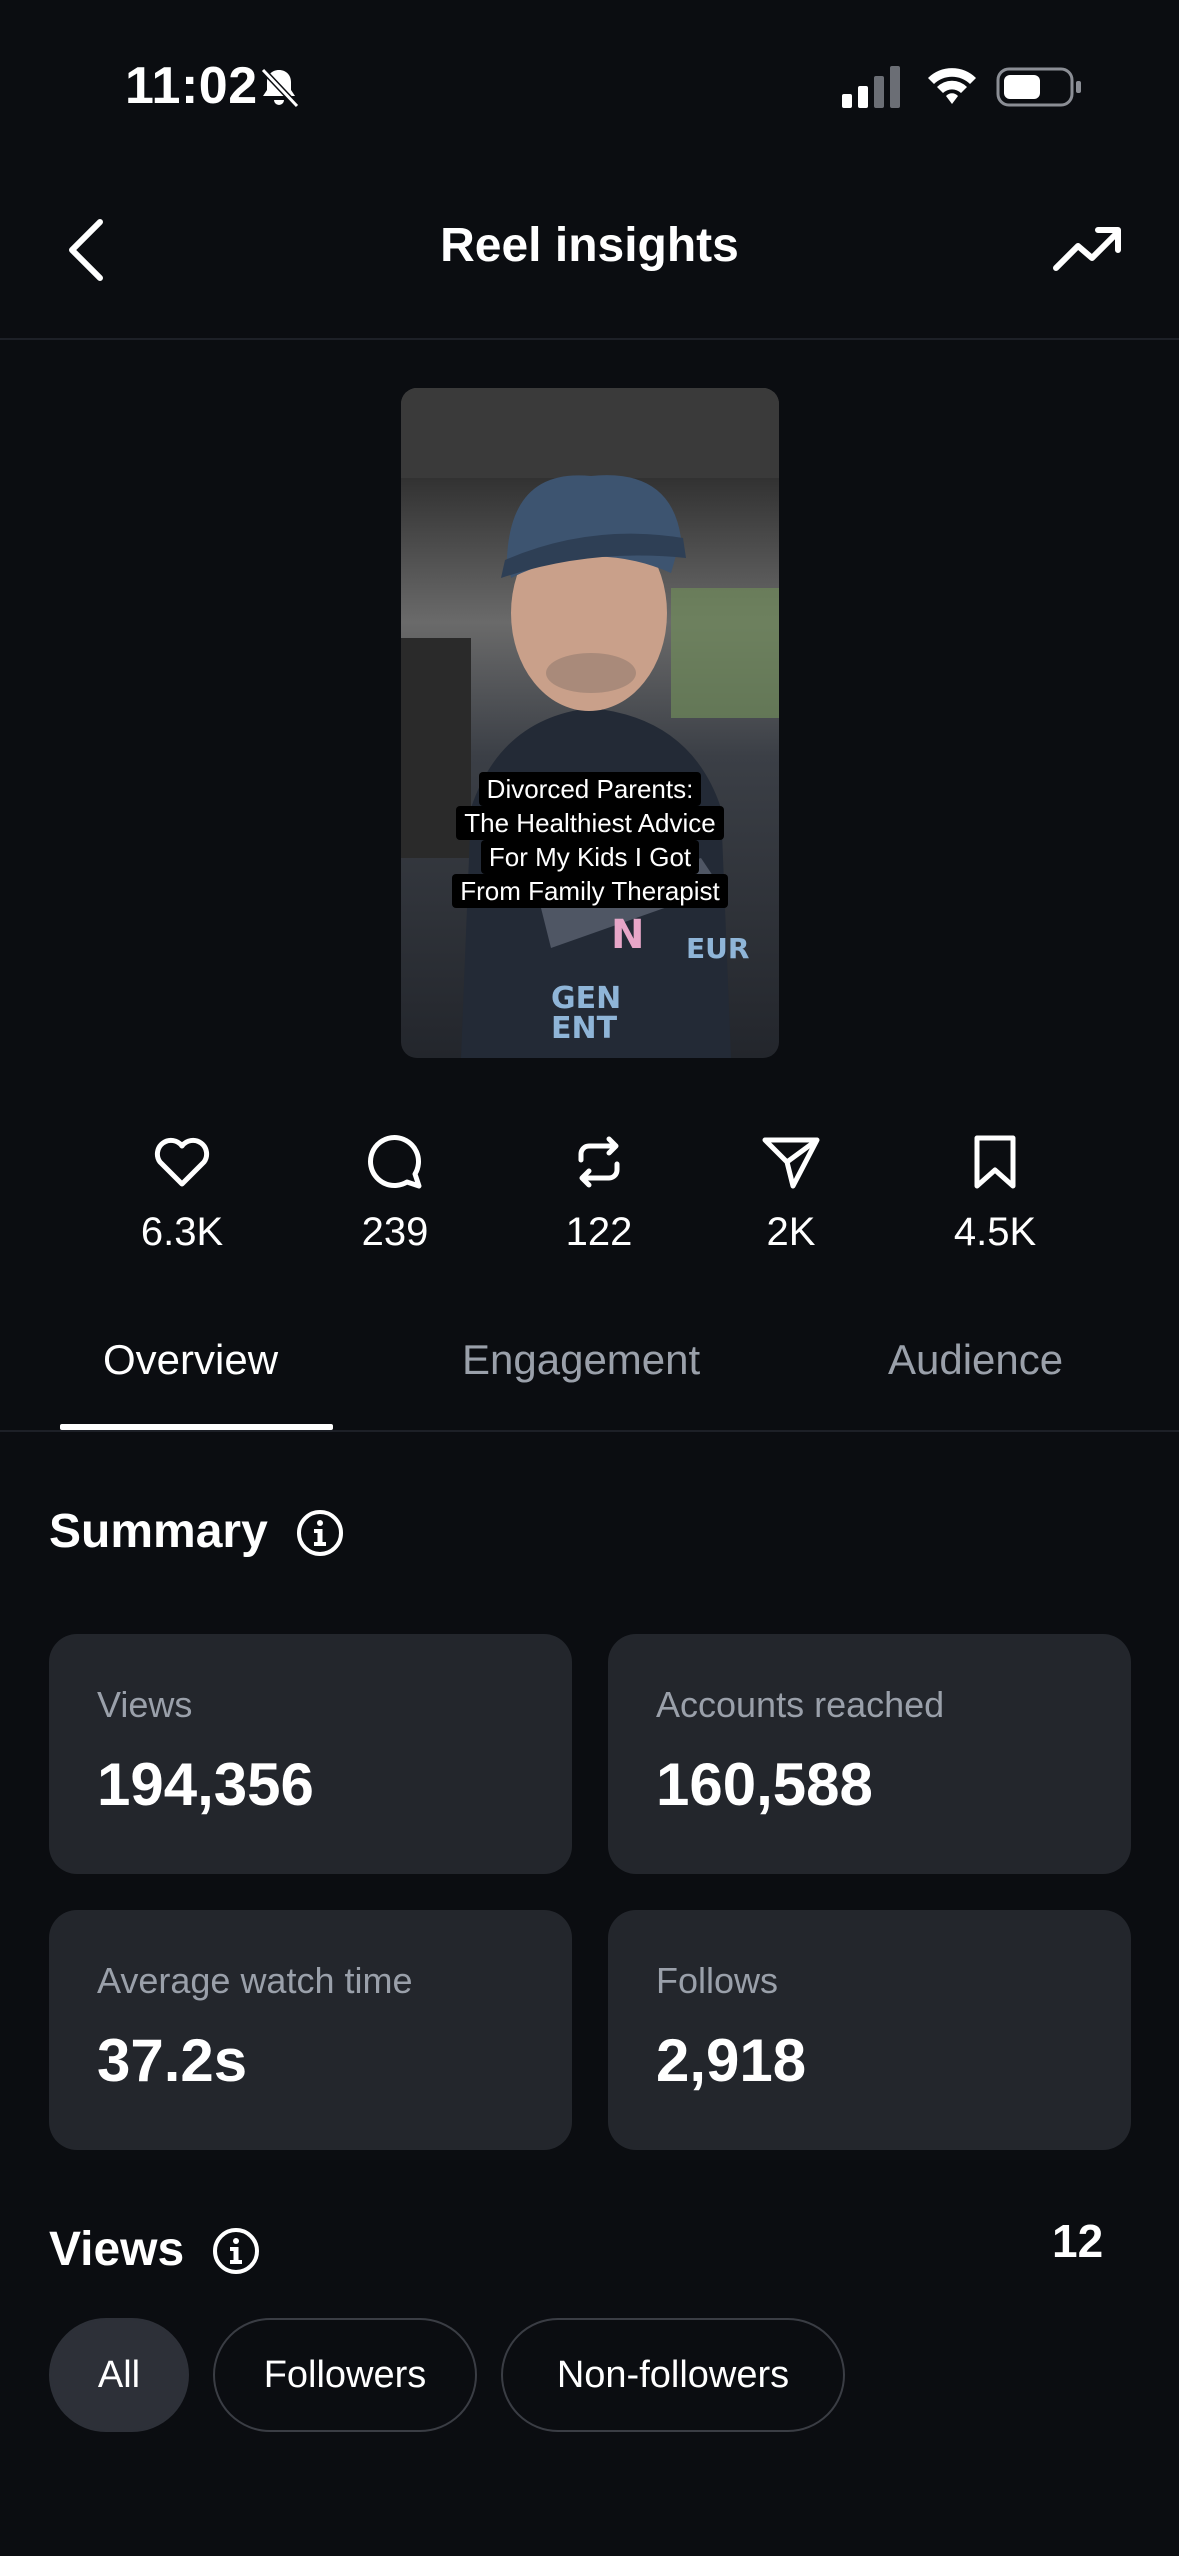 The height and width of the screenshot is (2556, 1179). I want to click on tab-overview: Overview, so click(190, 1360).